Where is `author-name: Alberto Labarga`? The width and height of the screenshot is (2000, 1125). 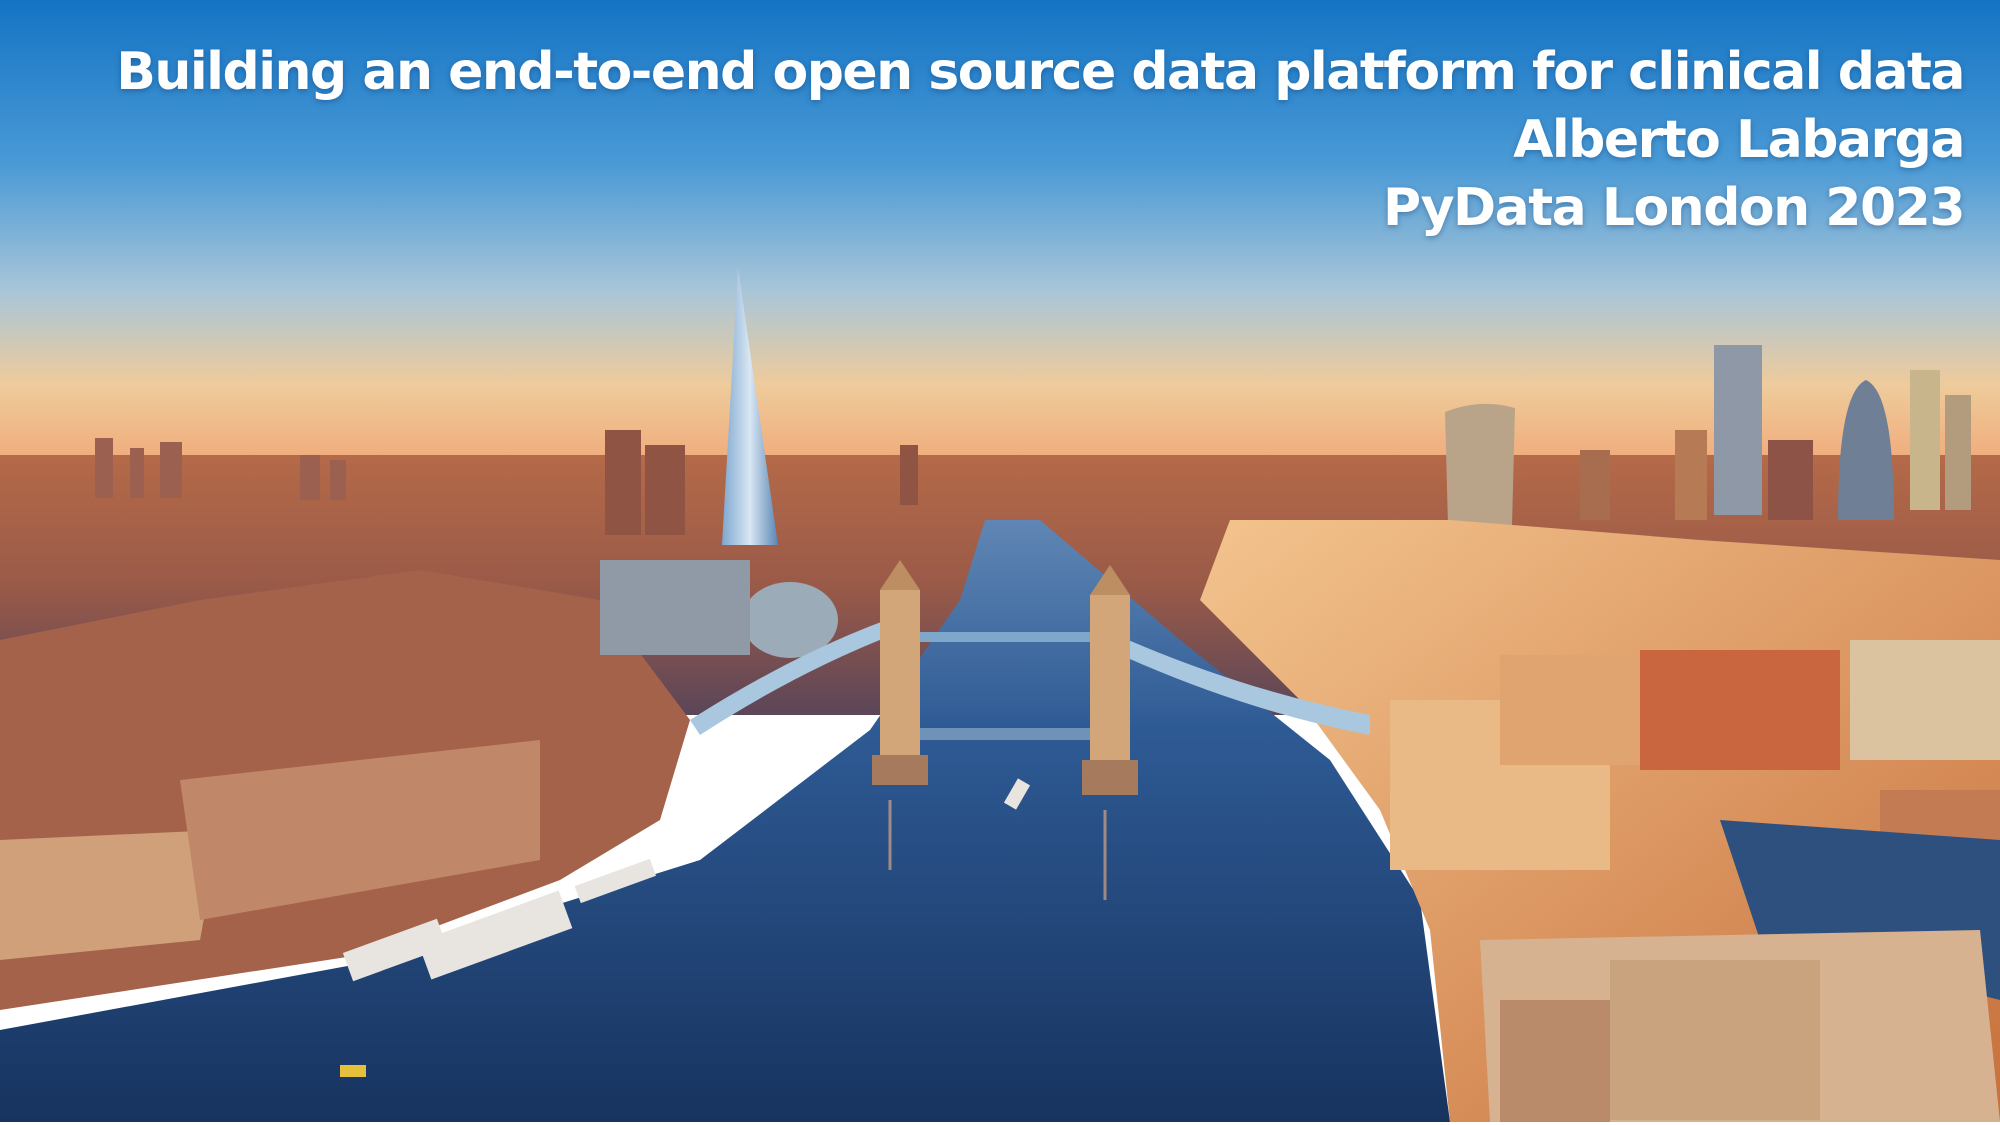 author-name: Alberto Labarga is located at coordinates (1739, 140).